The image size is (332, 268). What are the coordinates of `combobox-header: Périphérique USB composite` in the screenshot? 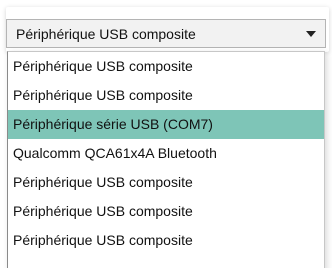 It's located at (166, 33).